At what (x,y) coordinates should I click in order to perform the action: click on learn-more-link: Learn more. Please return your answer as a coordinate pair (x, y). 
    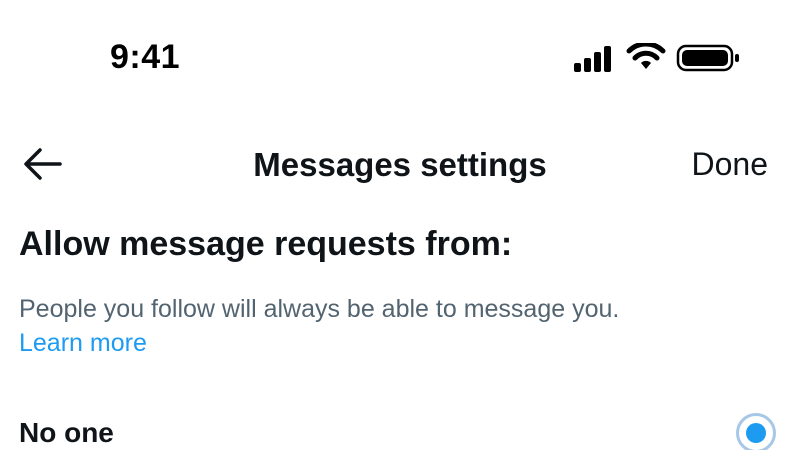
    Looking at the image, I should click on (83, 343).